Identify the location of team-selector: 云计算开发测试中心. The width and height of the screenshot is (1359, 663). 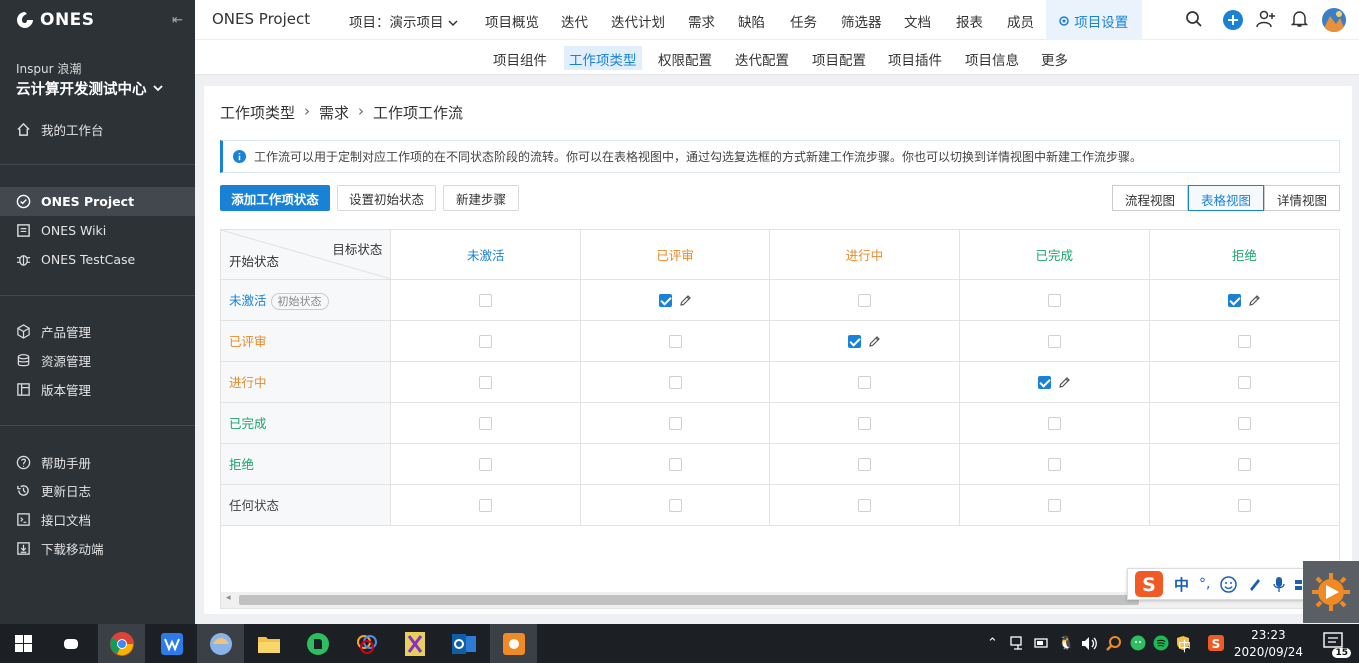
(89, 88).